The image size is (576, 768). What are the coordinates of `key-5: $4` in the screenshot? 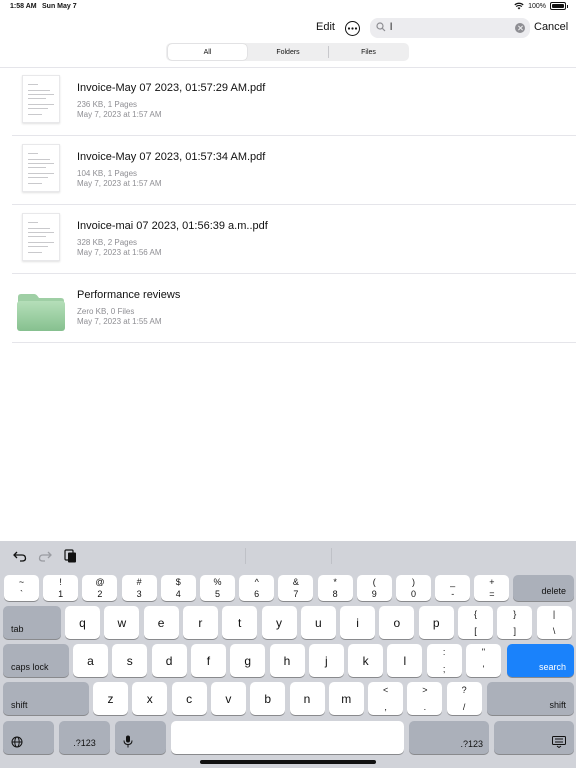 It's located at (178, 588).